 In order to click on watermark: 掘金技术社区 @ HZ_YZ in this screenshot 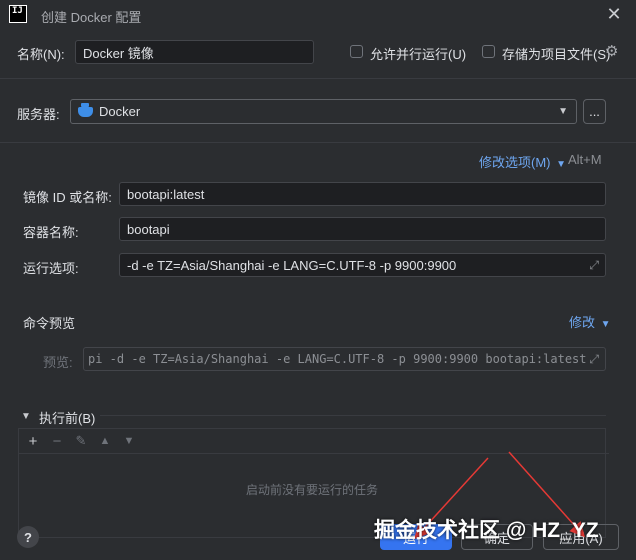, I will do `click(486, 530)`.